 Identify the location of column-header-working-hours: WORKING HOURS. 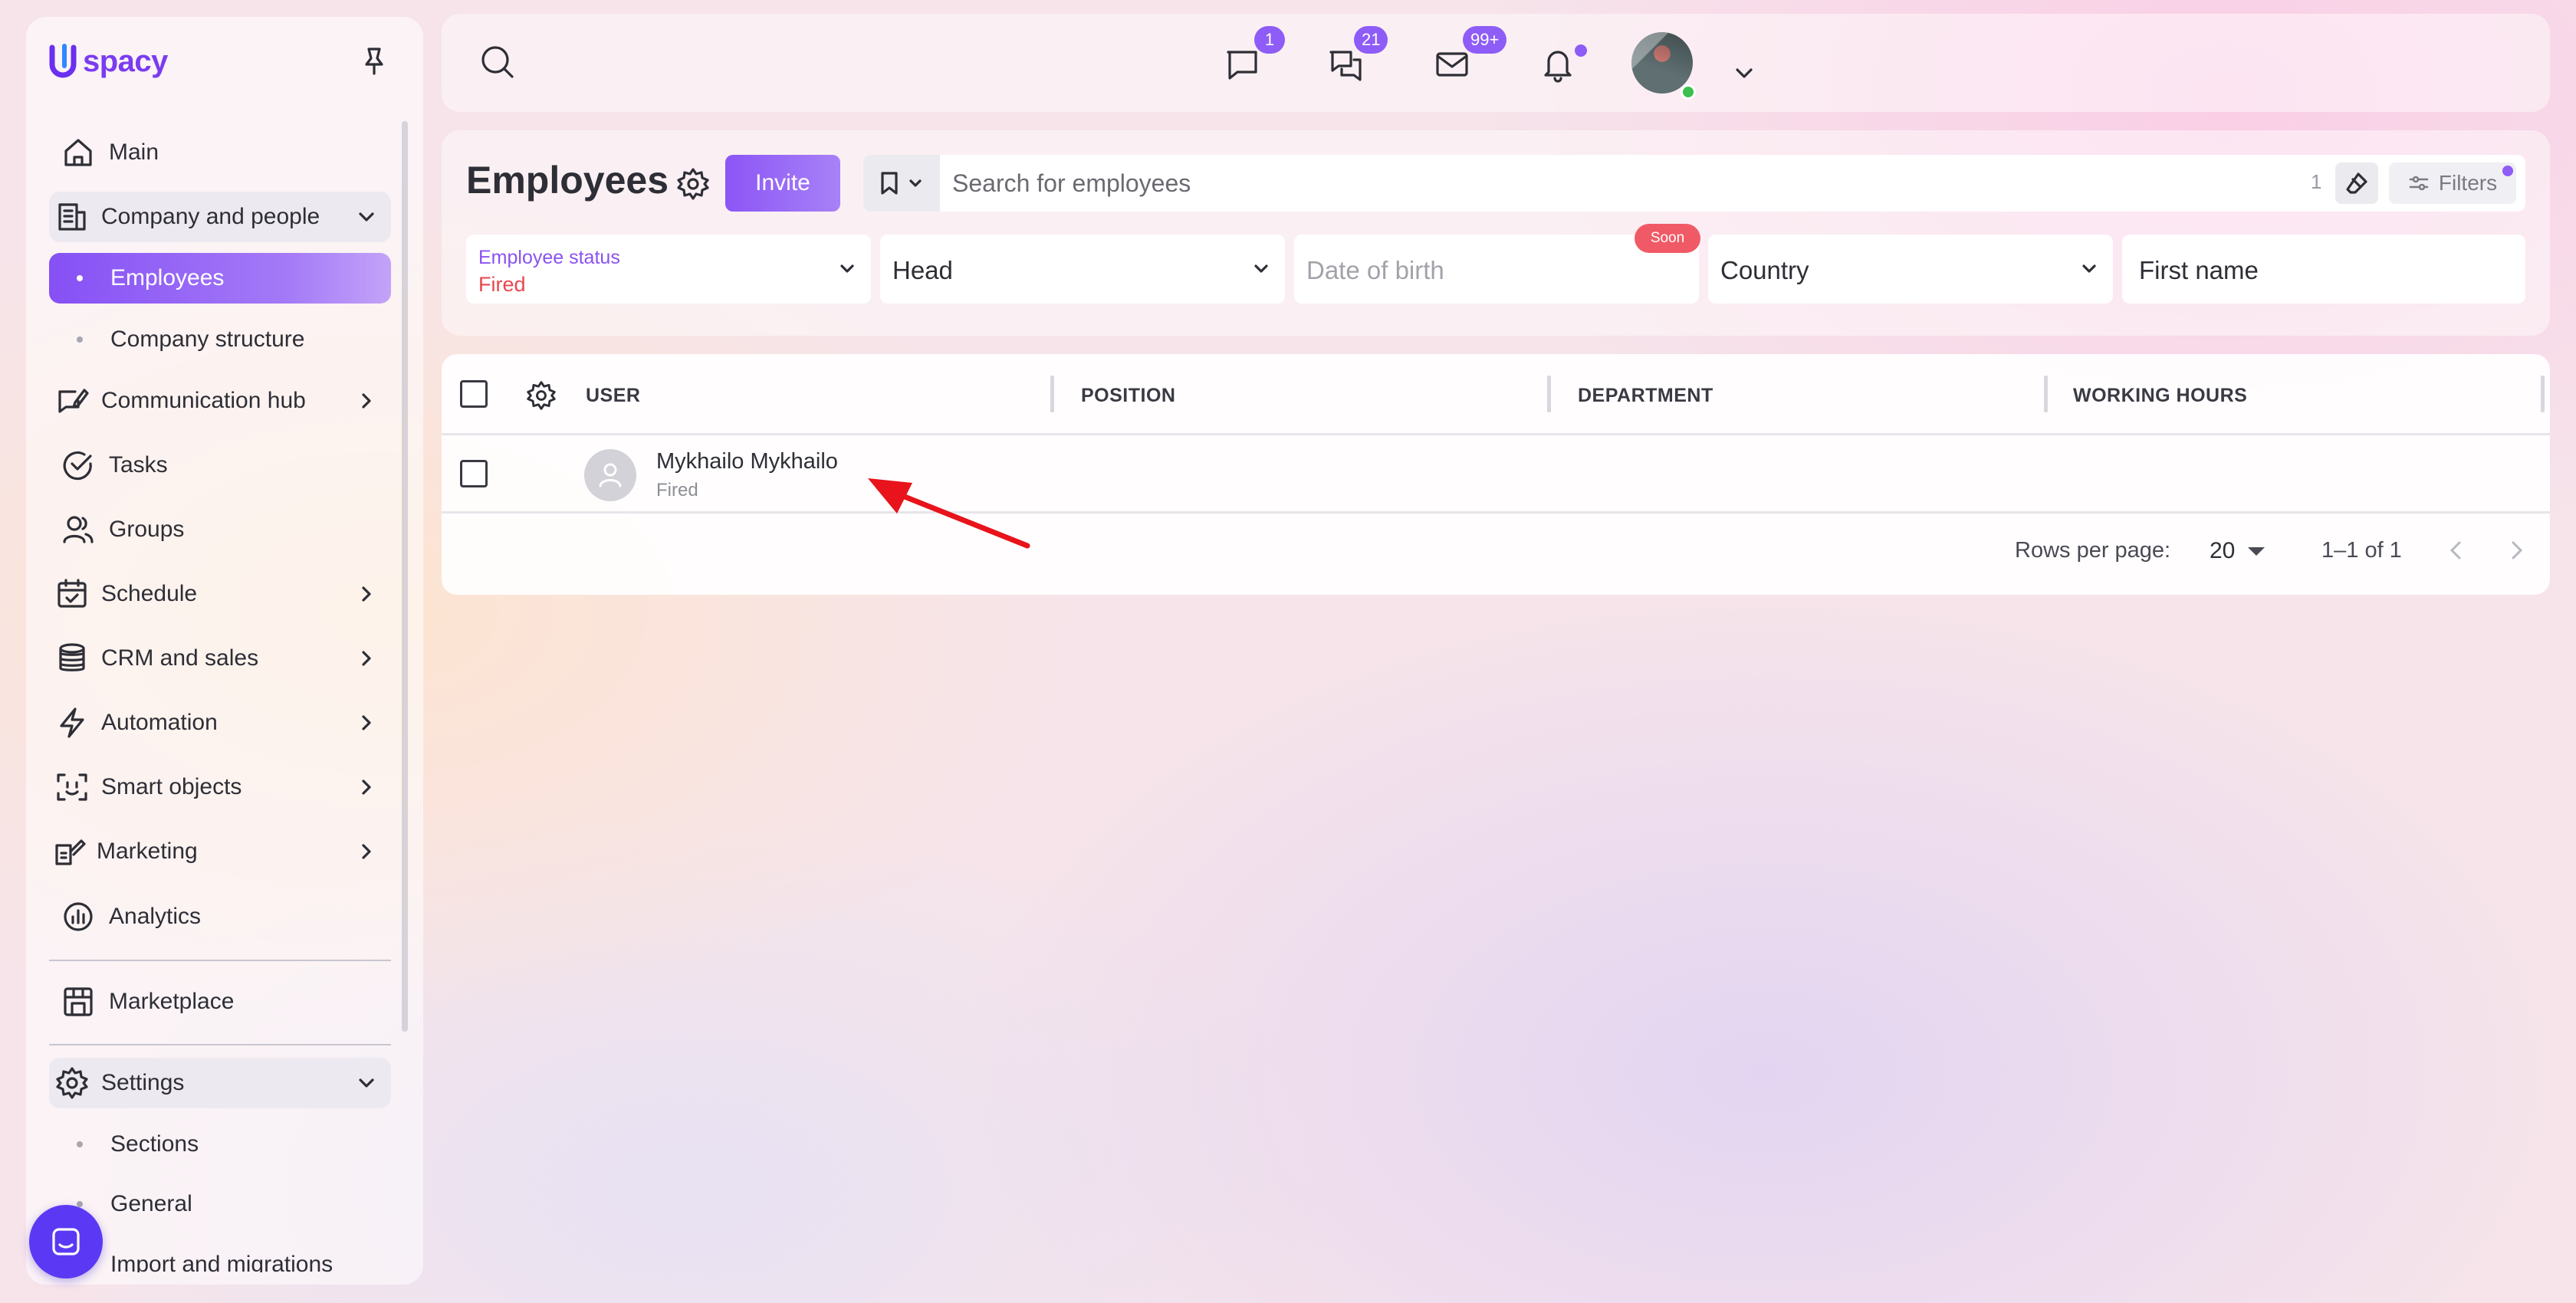
(2160, 396).